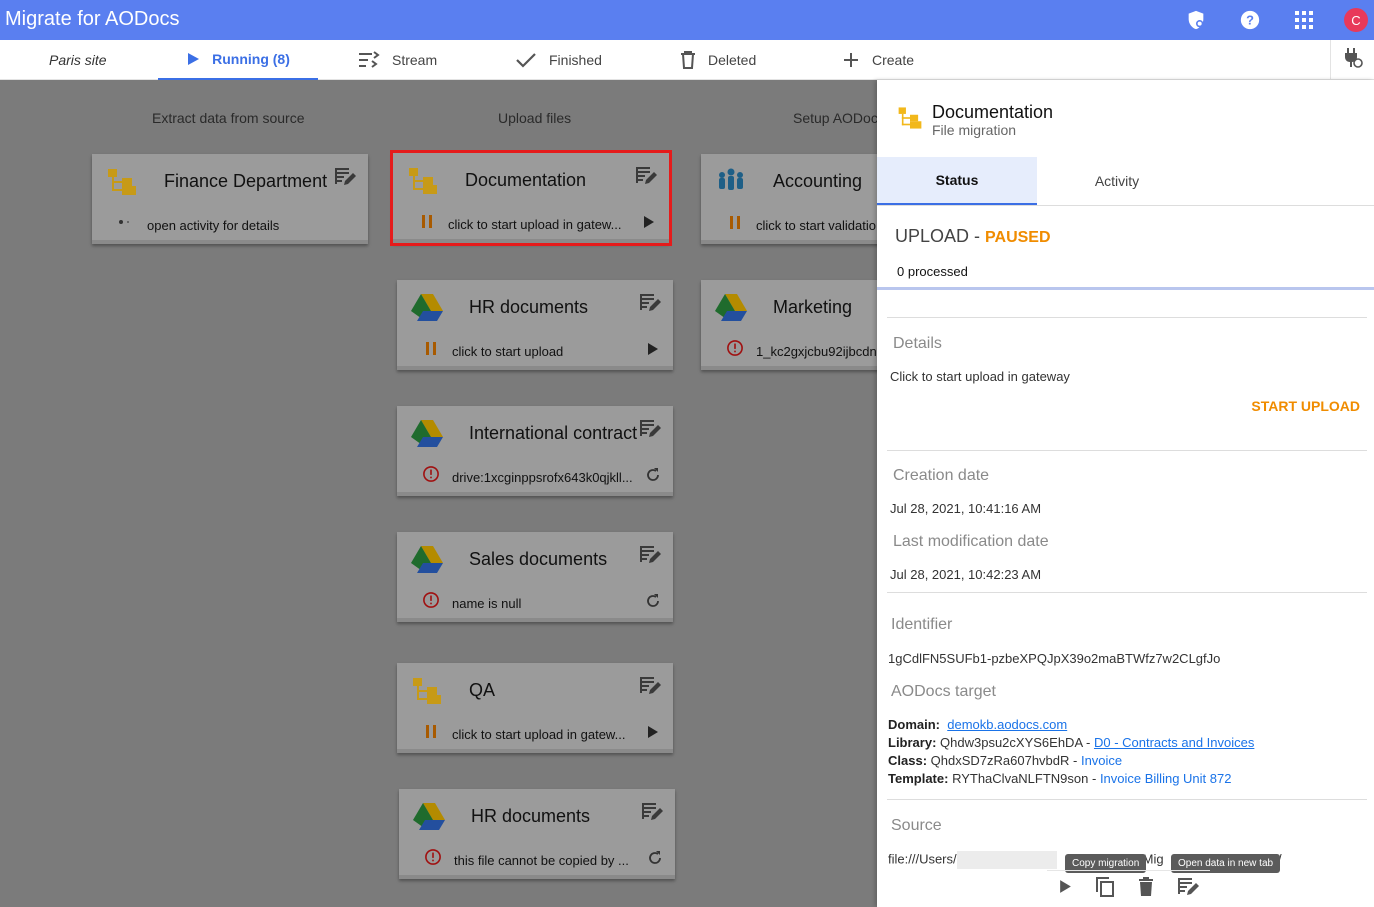 This screenshot has height=907, width=1374. Describe the element at coordinates (1188, 889) in the screenshot. I see `open-in-new-tab-icon` at that location.